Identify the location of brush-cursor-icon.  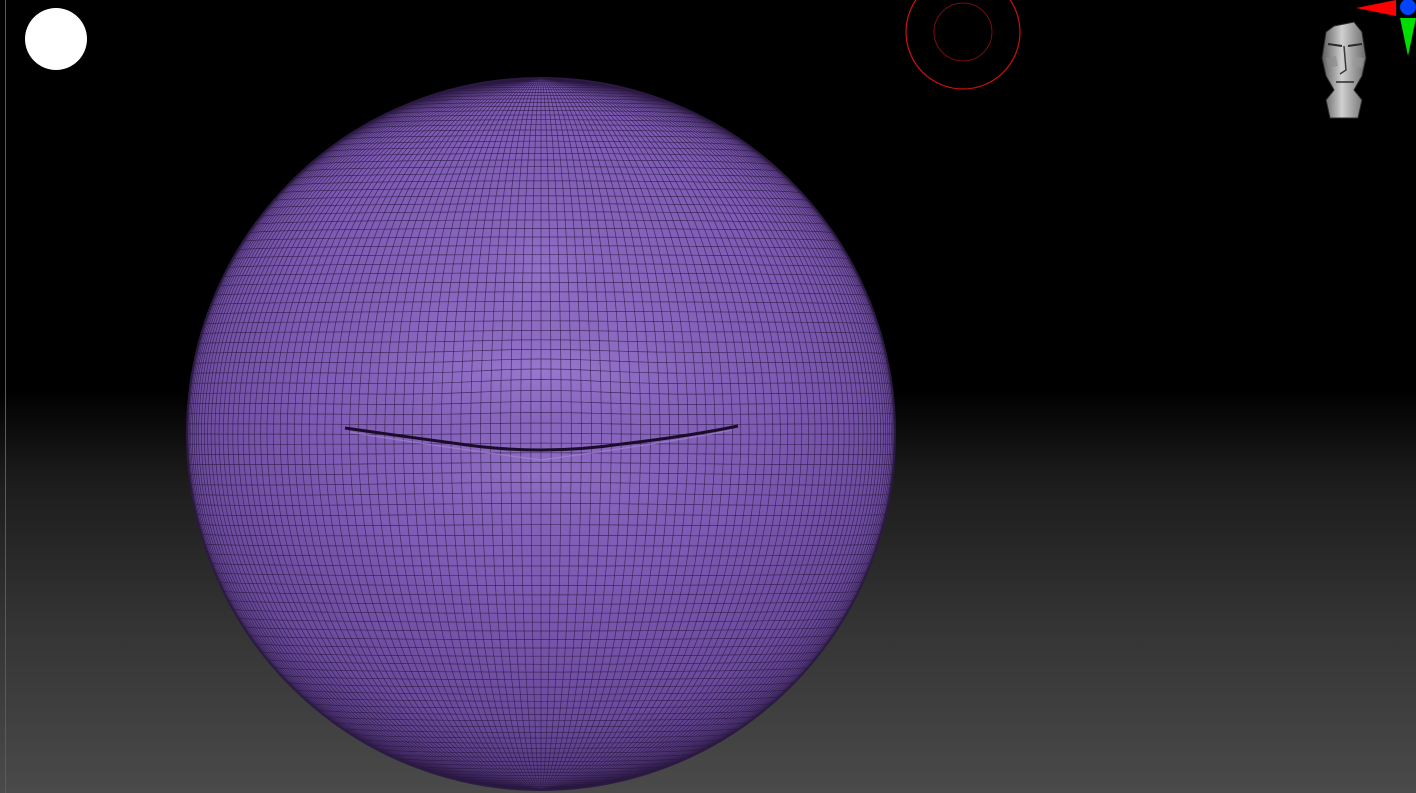
(963, 45).